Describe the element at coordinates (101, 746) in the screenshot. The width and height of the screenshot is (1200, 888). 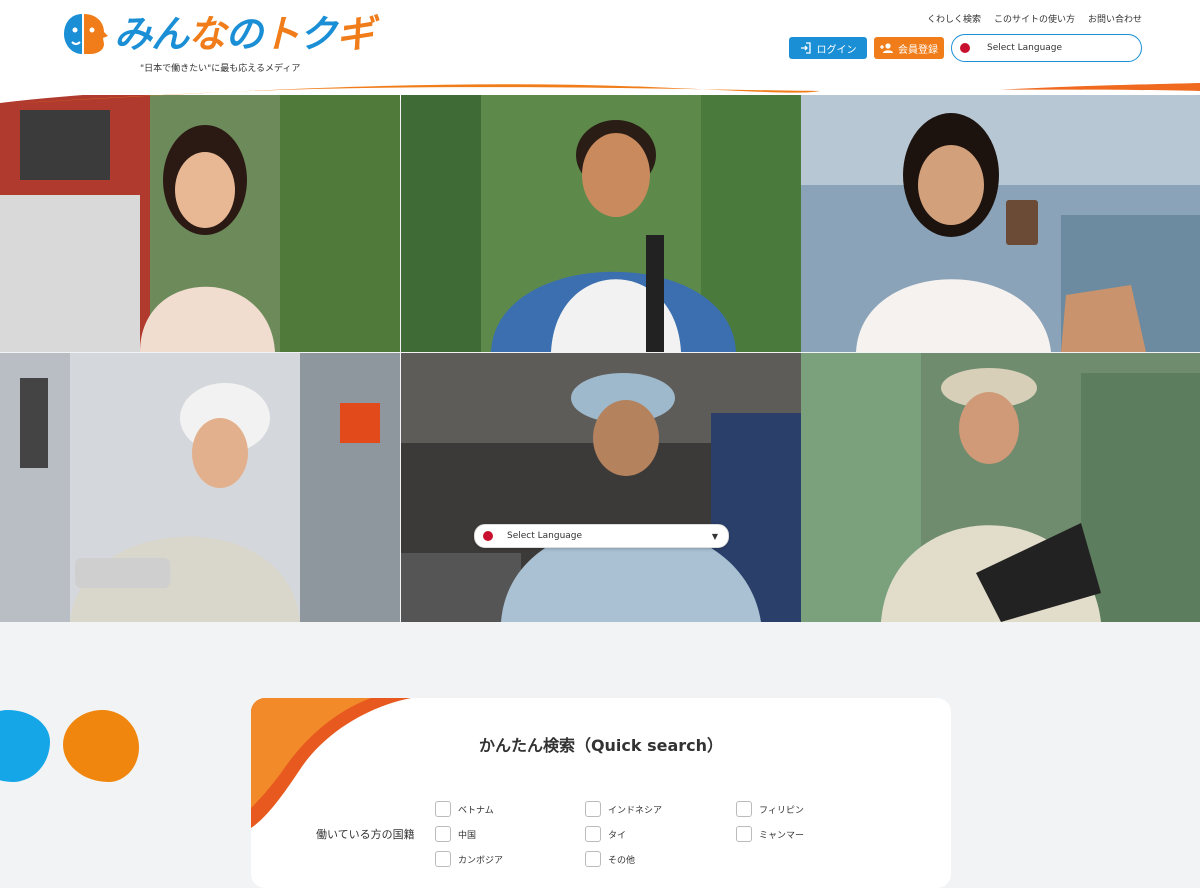
I see `orange-blob-decoration` at that location.